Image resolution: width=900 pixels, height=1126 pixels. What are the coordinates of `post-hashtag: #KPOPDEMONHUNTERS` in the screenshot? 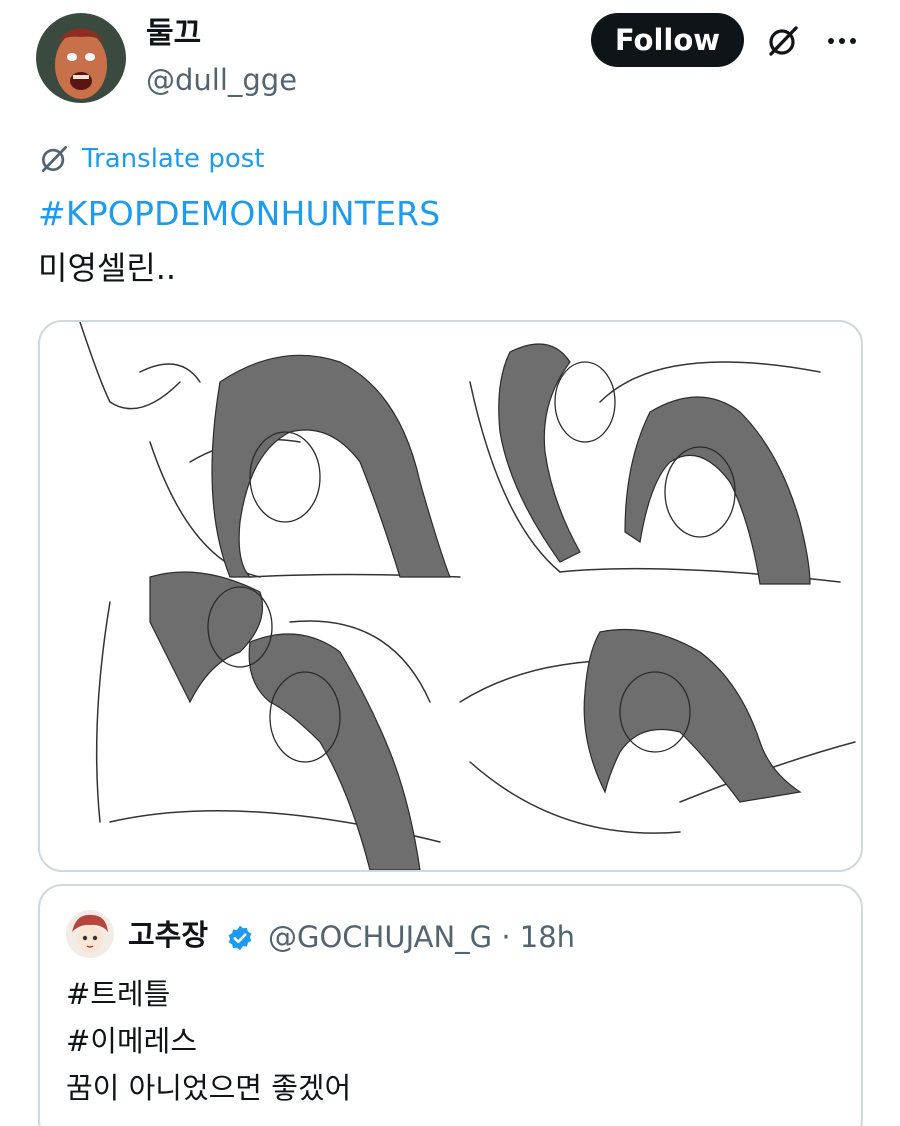 It's located at (239, 214).